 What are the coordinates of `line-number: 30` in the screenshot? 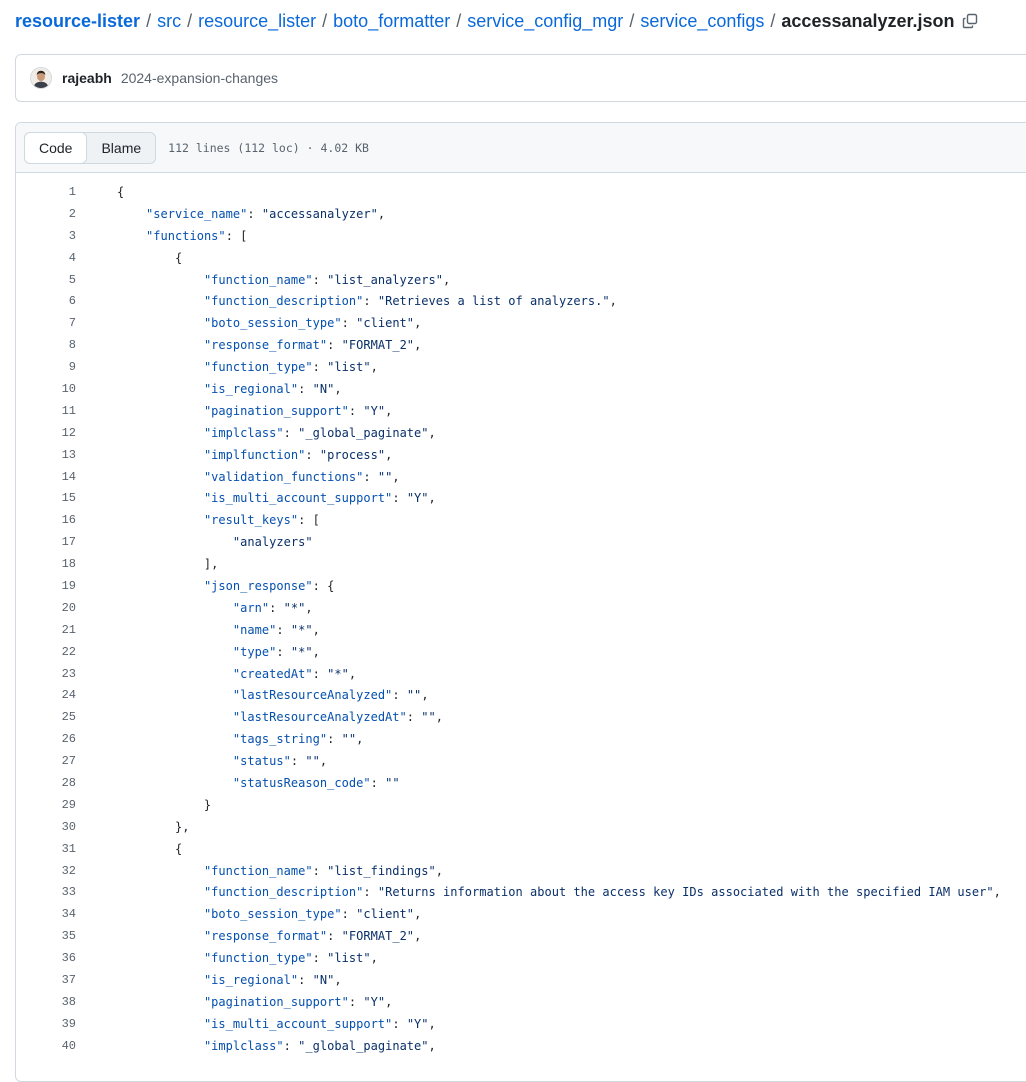 It's located at (46, 827).